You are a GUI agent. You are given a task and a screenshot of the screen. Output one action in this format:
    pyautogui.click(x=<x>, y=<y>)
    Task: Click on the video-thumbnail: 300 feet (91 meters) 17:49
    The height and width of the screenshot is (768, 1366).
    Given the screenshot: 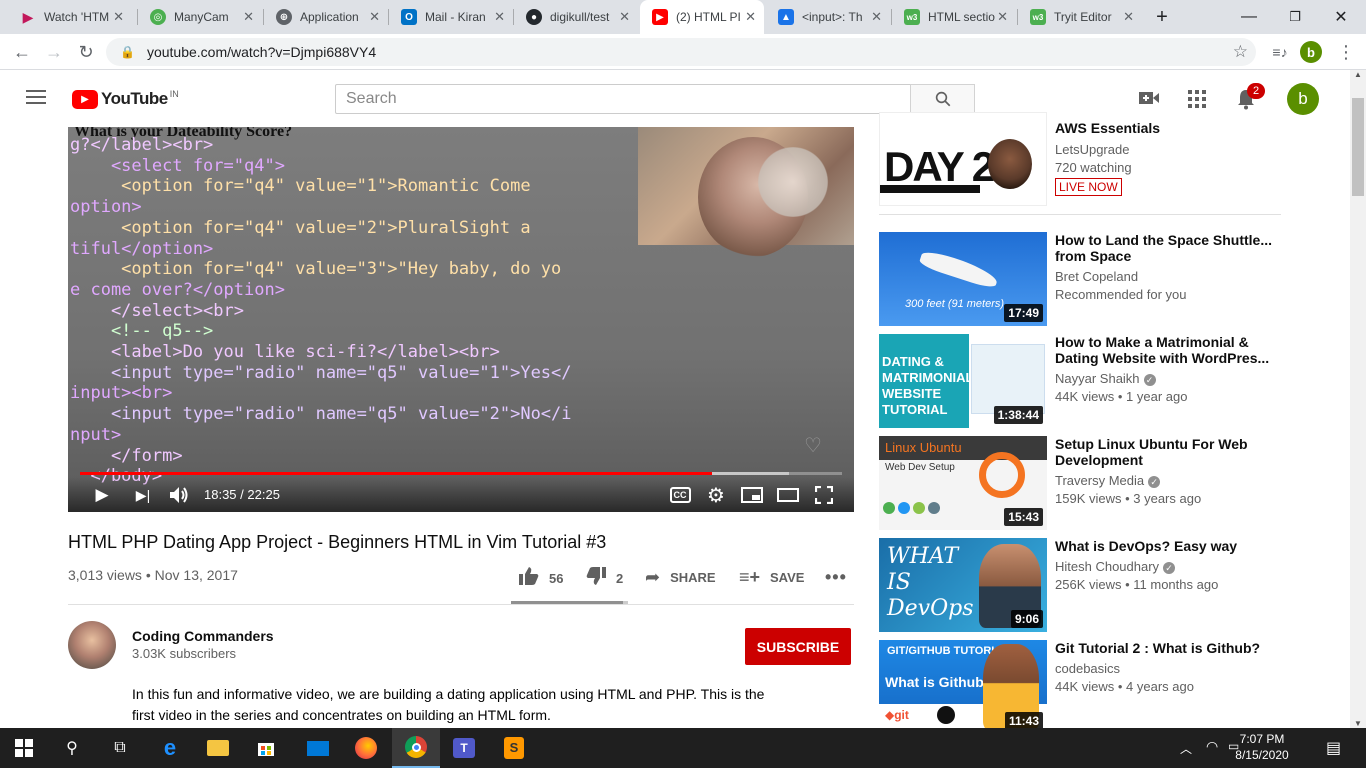 What is the action you would take?
    pyautogui.click(x=963, y=279)
    